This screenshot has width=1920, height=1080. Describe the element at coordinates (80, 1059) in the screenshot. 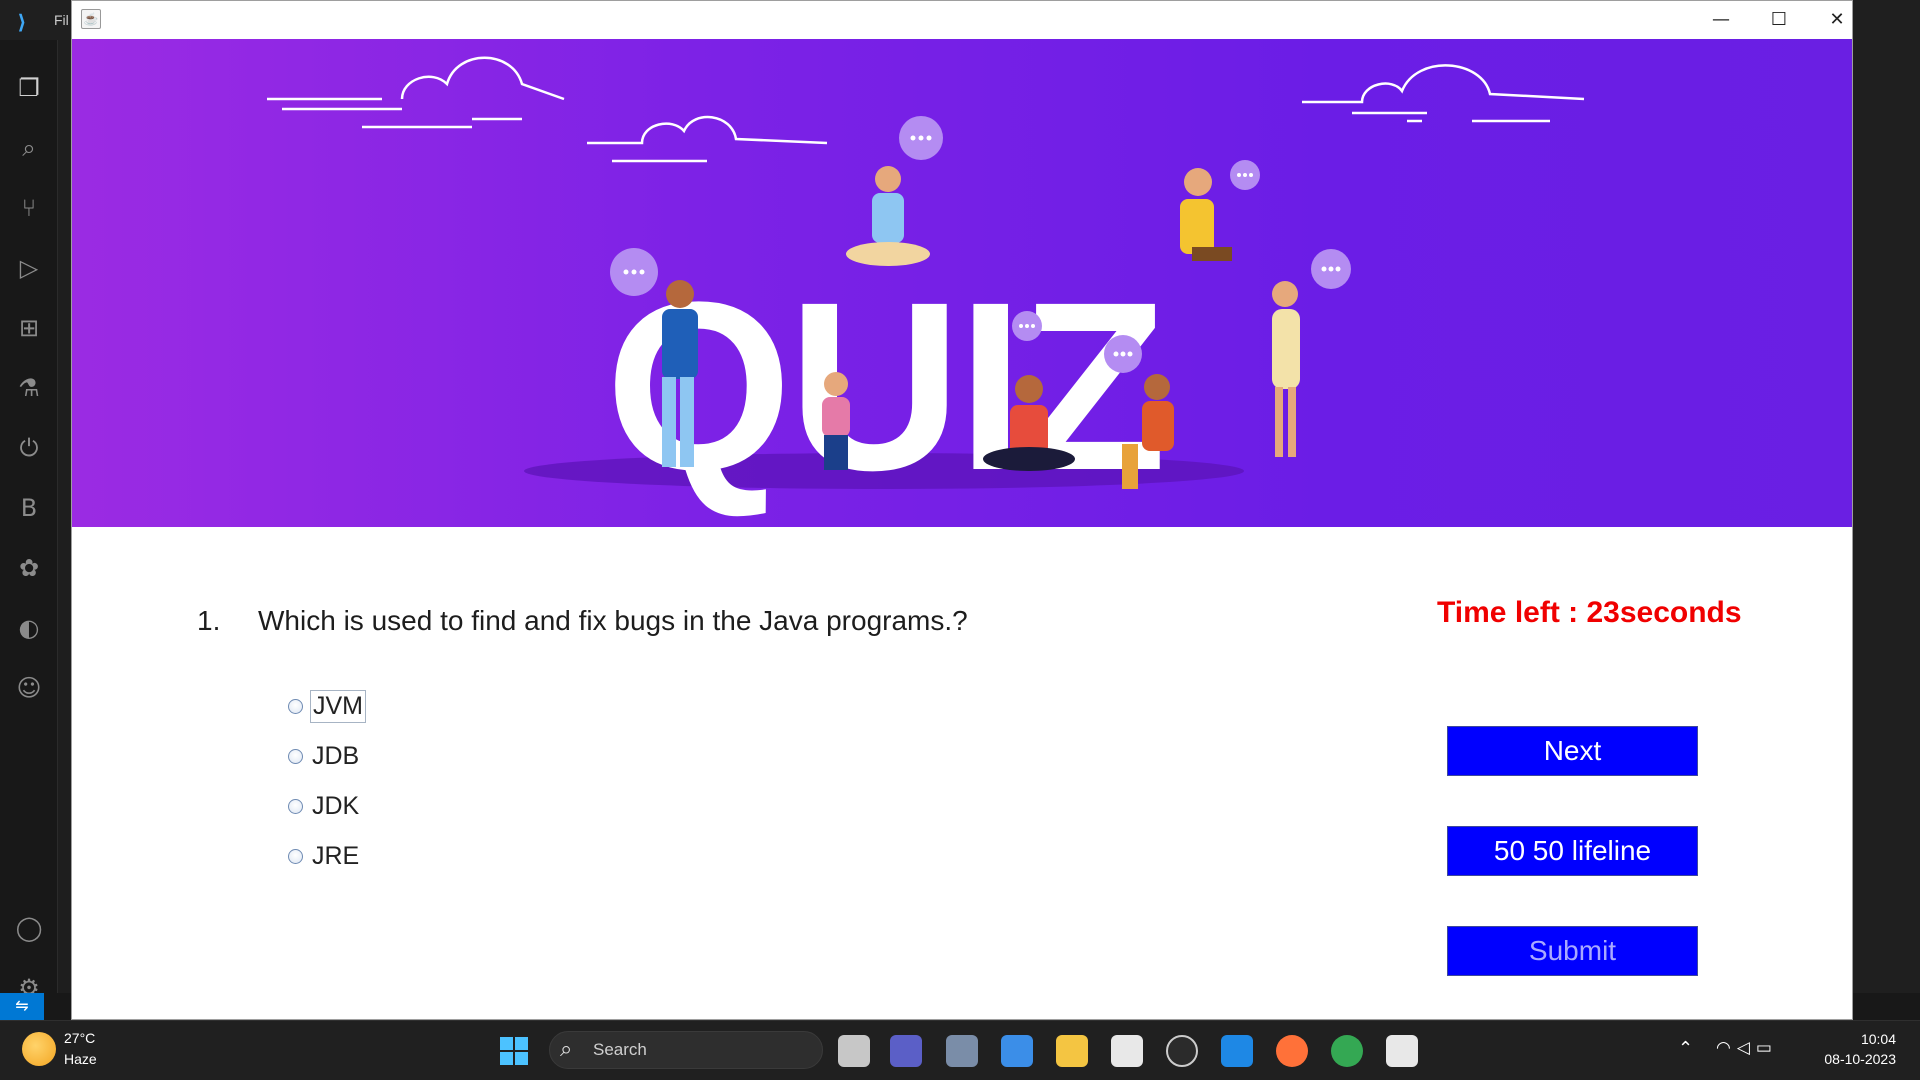

I see `weather-description: Haze` at that location.